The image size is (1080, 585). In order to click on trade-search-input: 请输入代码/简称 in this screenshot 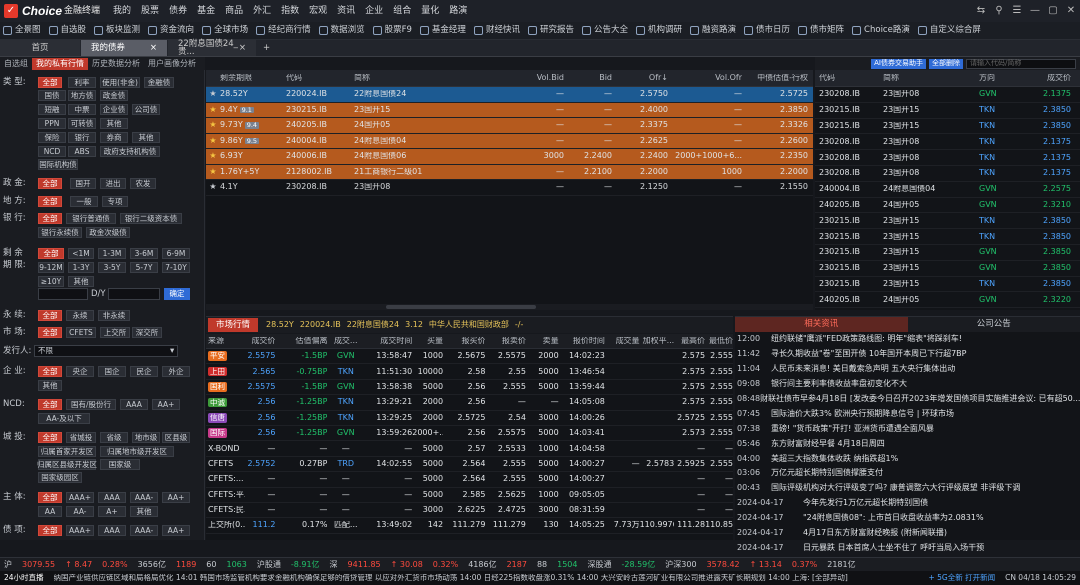, I will do `click(1021, 63)`.